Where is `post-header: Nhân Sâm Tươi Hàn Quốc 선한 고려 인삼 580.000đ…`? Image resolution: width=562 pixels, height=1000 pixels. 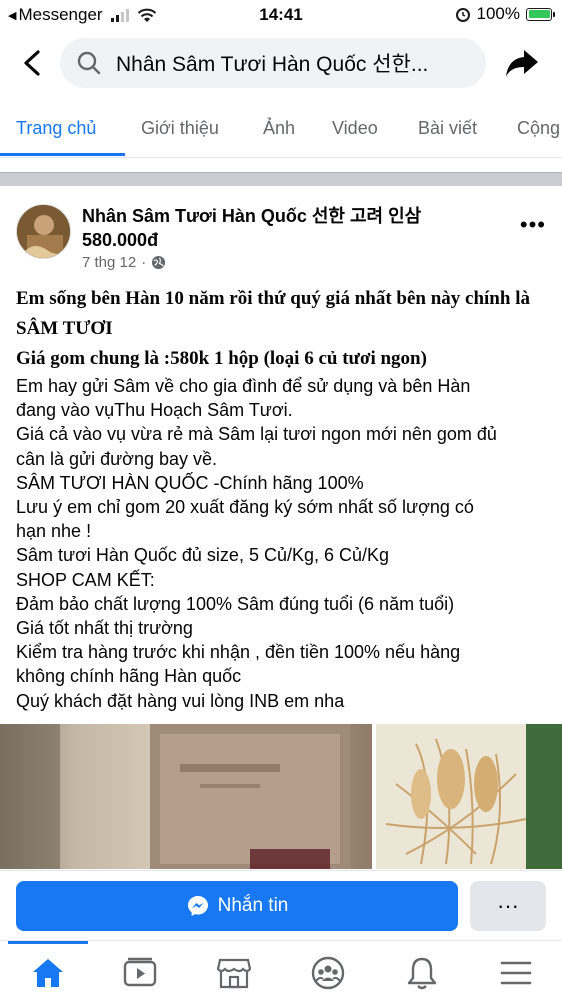 post-header: Nhân Sâm Tươi Hàn Quốc 선한 고려 인삼 580.000đ… is located at coordinates (281, 238).